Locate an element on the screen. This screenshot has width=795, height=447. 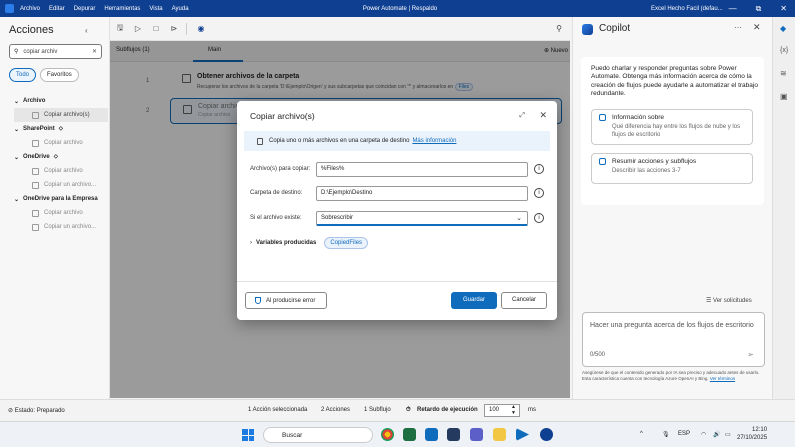
teams-icon is located at coordinates (476, 434).